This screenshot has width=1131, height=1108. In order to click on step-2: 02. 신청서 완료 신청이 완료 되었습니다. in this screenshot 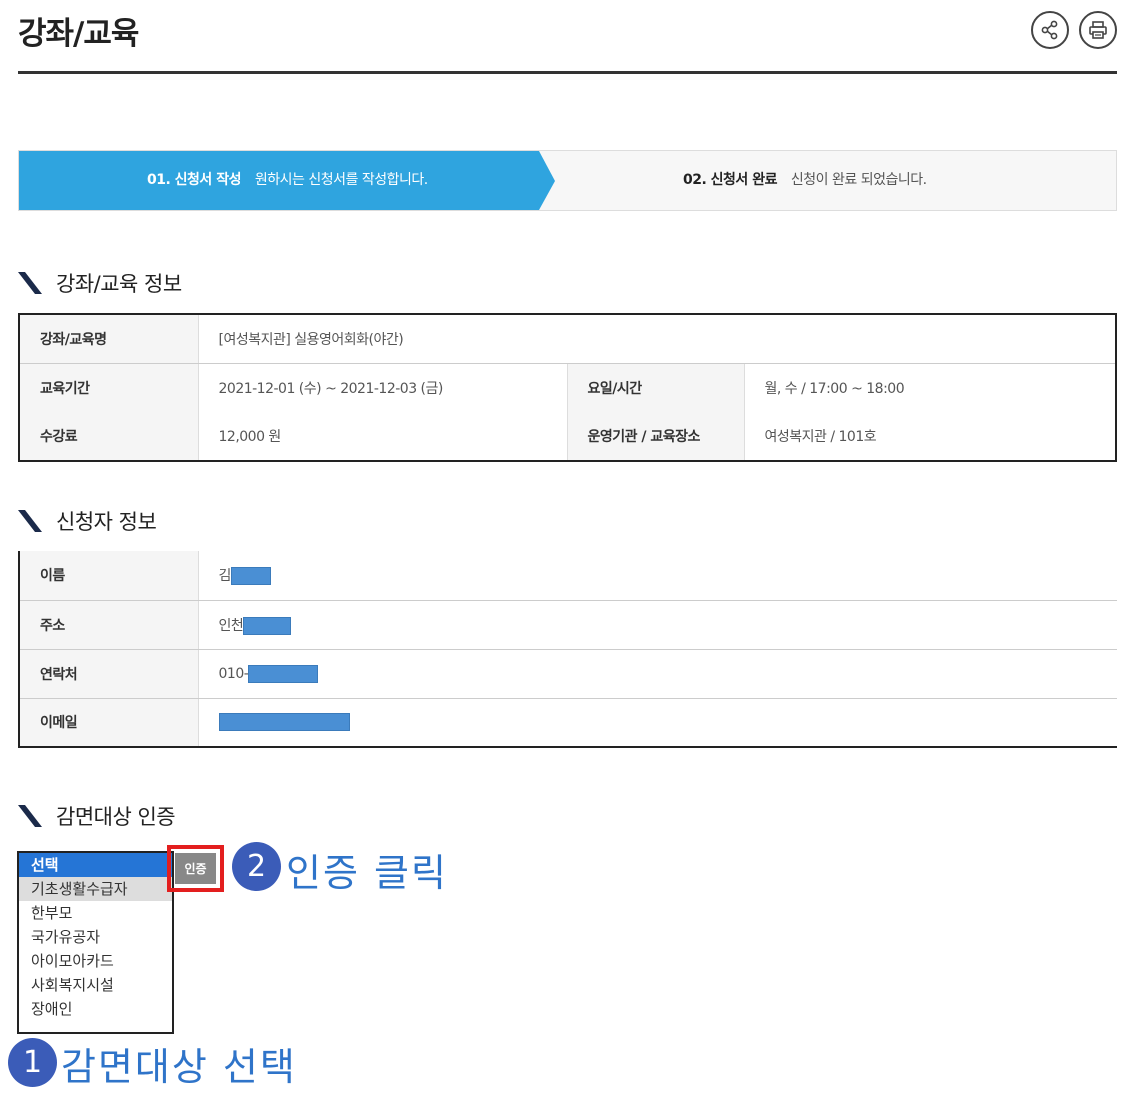, I will do `click(805, 180)`.